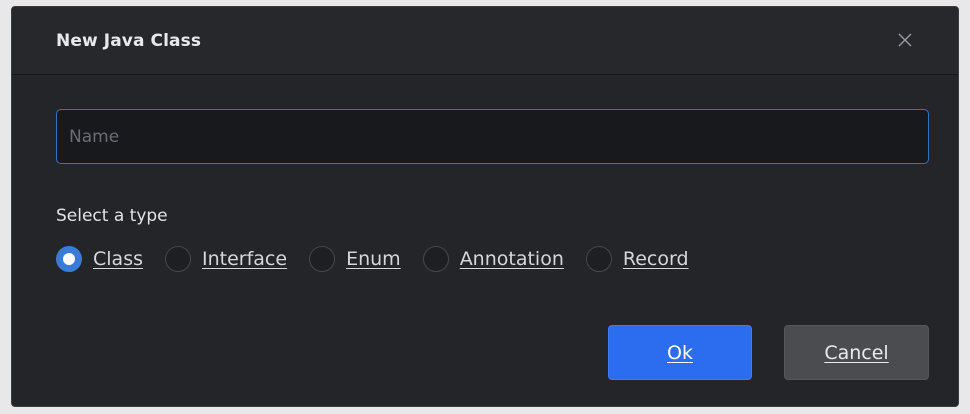  What do you see at coordinates (492, 136) in the screenshot?
I see `name-input` at bounding box center [492, 136].